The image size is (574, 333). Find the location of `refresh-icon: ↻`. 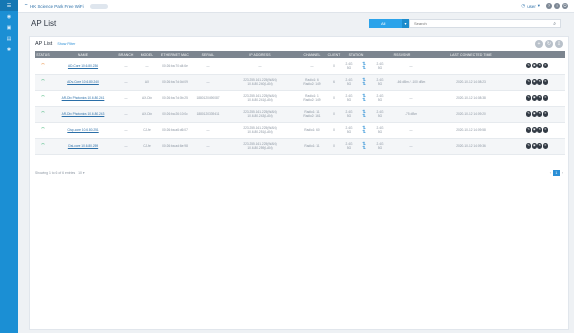

refresh-icon: ↻ is located at coordinates (549, 44).